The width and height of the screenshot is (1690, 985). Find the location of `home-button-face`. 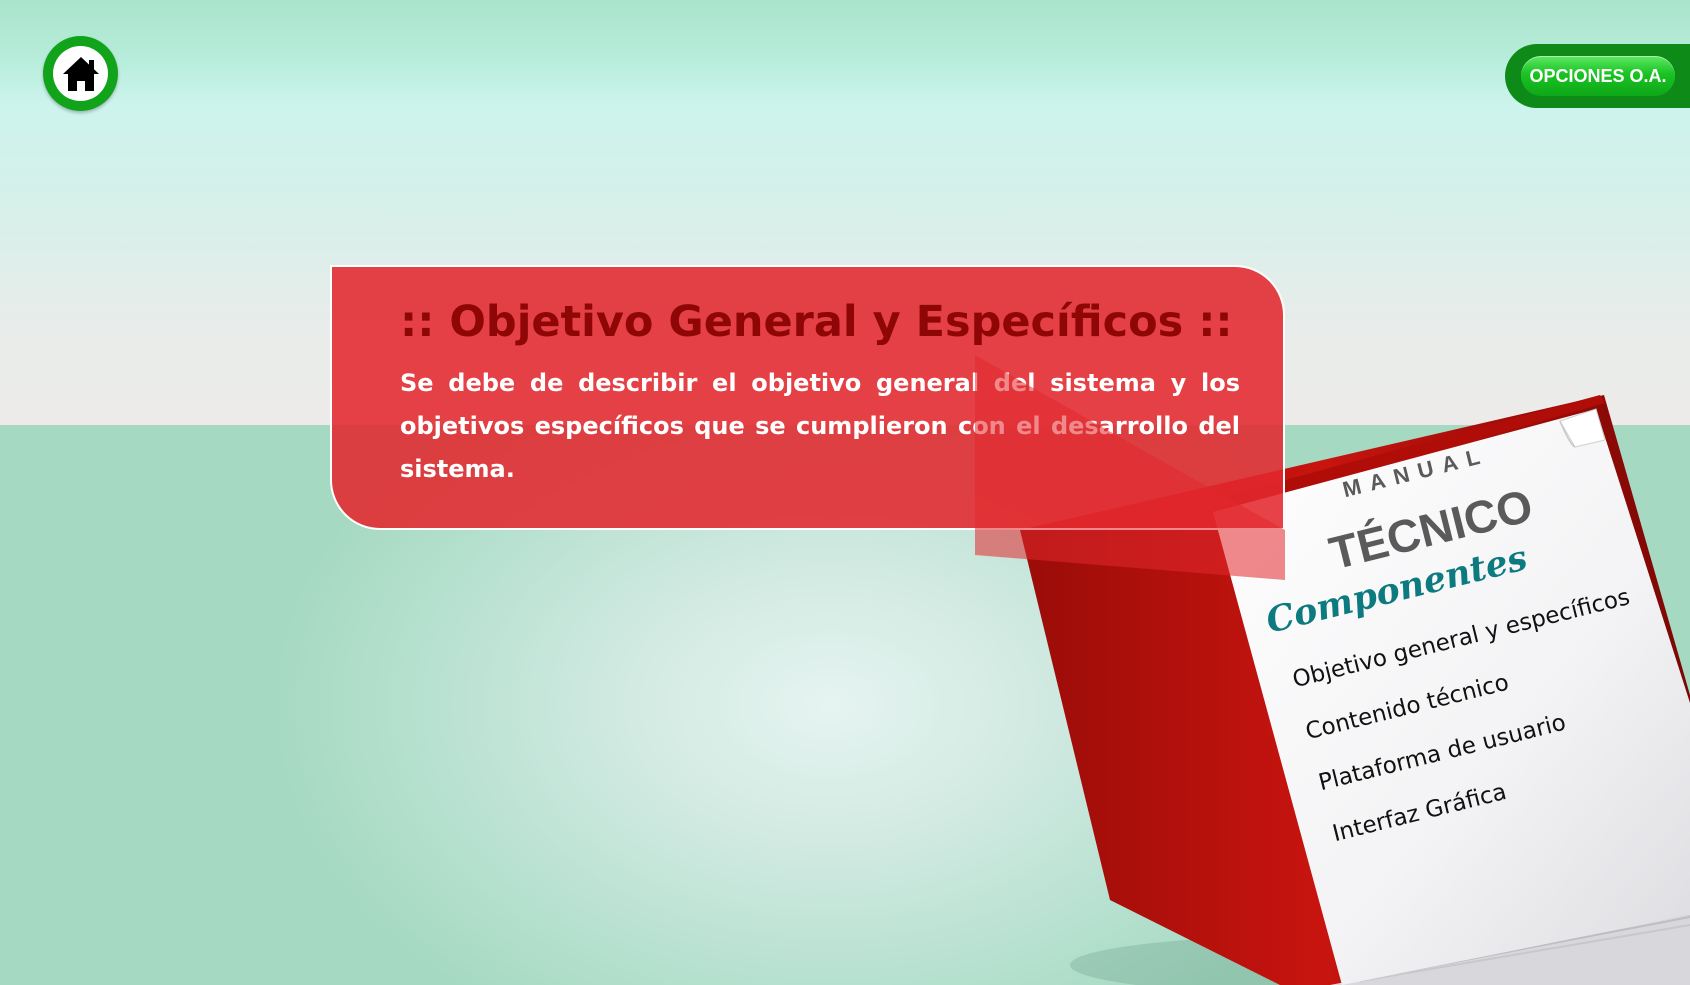

home-button-face is located at coordinates (80, 73).